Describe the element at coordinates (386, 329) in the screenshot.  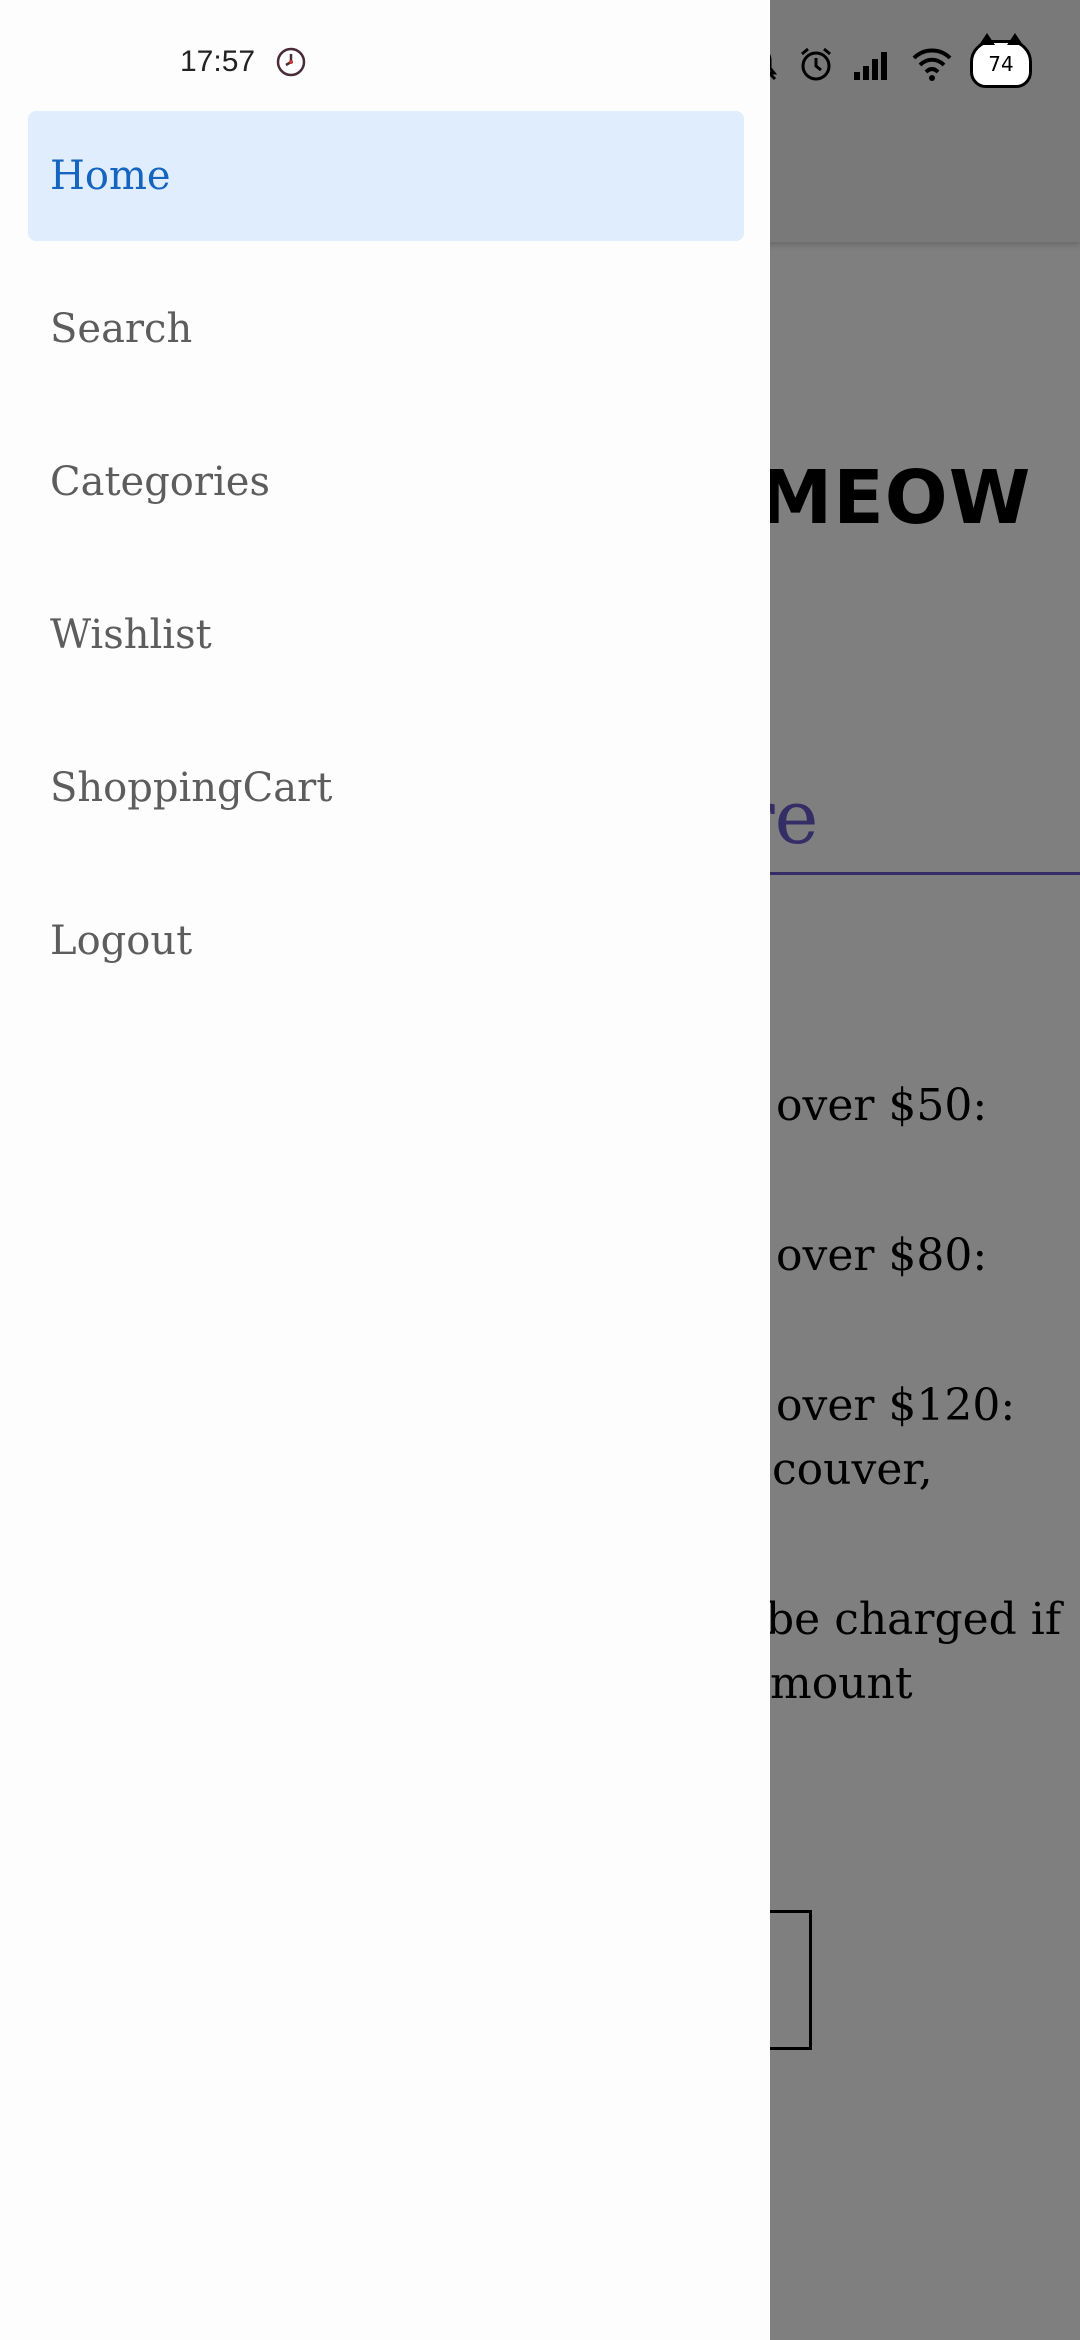
I see `nav-item-search: Search` at that location.